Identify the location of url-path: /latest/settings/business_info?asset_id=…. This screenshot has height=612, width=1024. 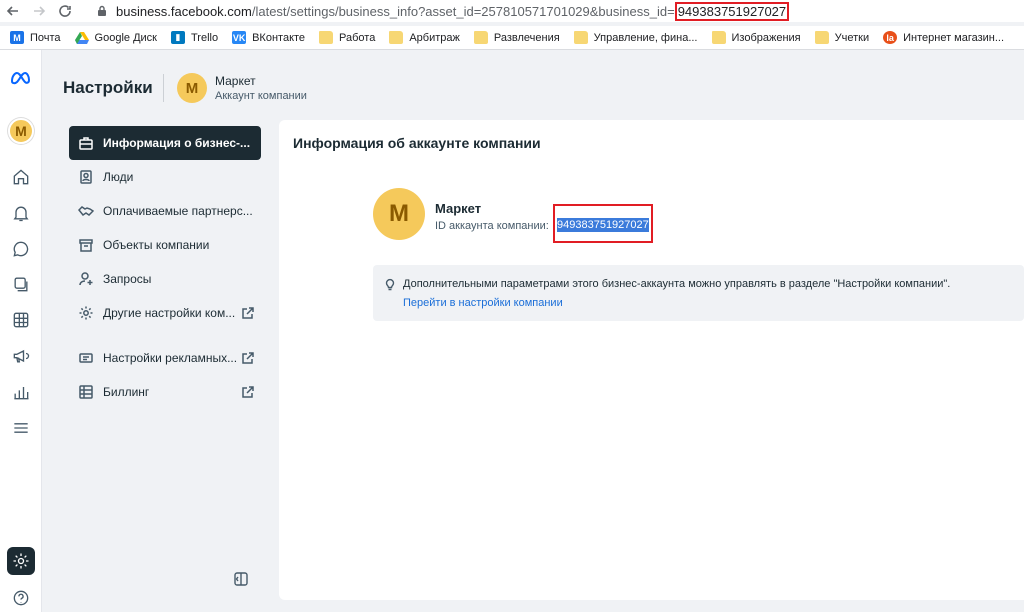
(463, 11).